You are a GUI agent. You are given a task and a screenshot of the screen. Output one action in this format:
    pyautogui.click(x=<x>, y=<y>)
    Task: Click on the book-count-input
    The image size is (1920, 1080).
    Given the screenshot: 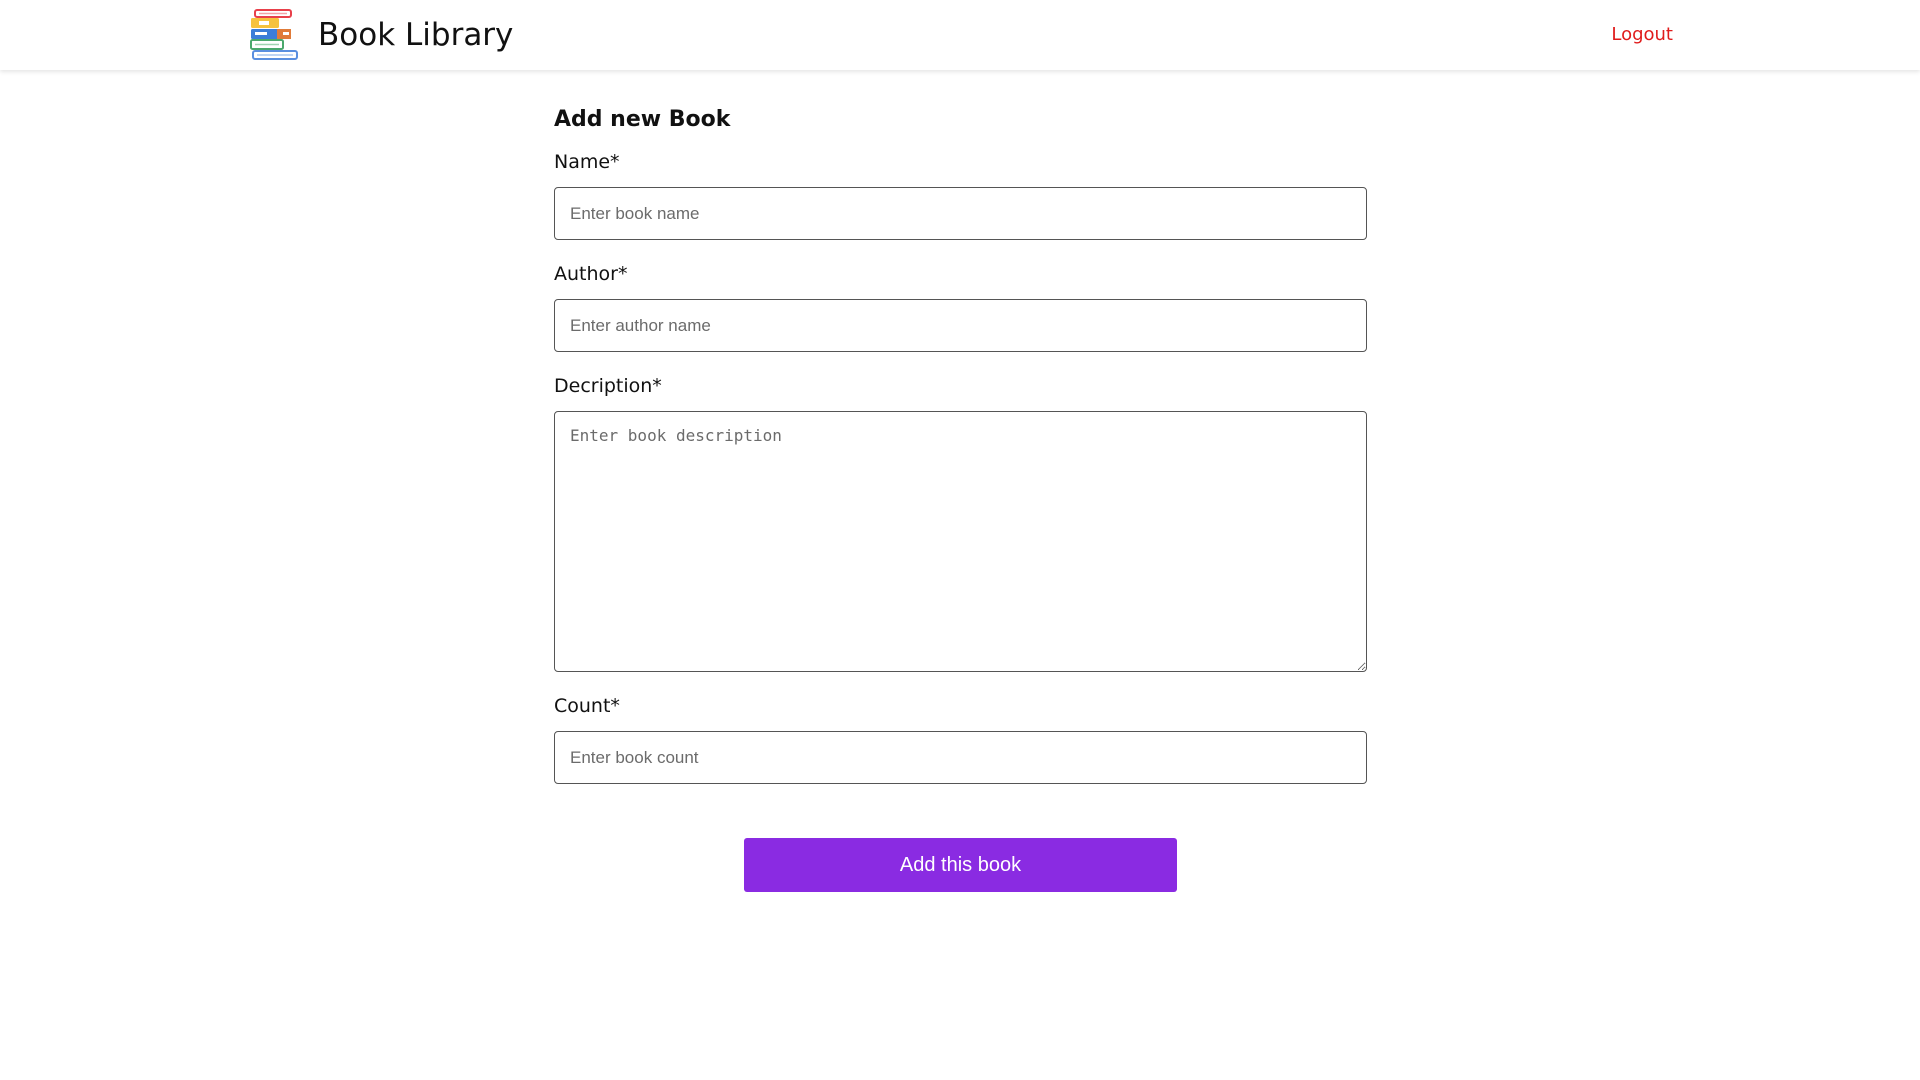 What is the action you would take?
    pyautogui.click(x=960, y=757)
    